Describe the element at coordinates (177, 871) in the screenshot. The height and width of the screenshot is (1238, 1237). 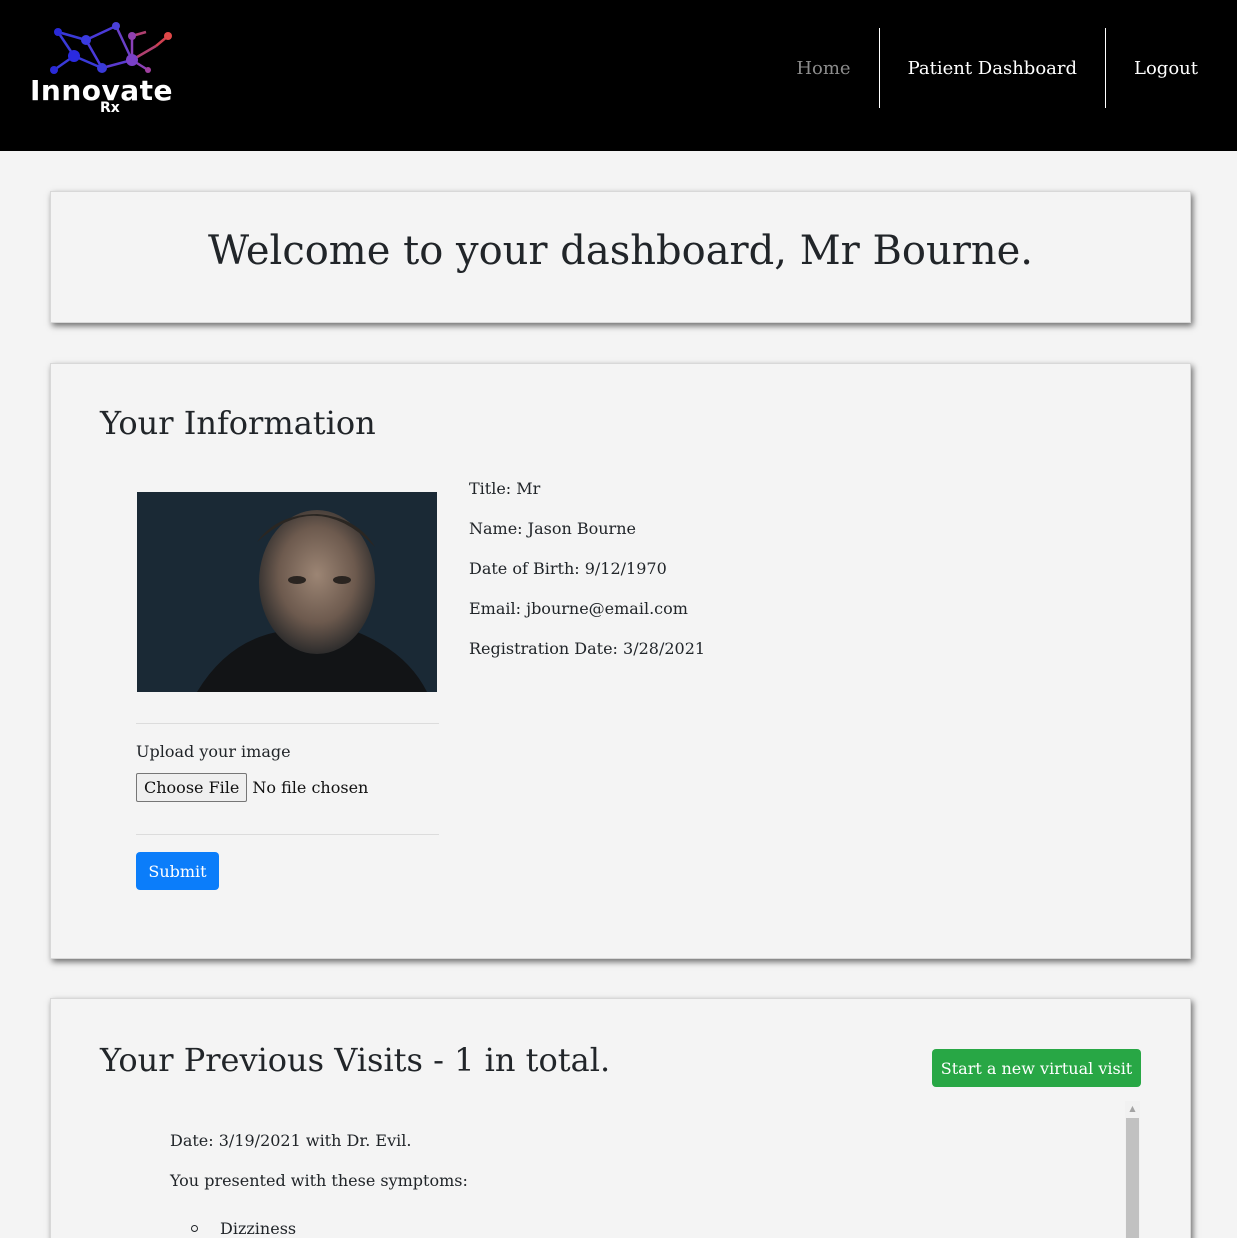
I see `submit-button: Submit` at that location.